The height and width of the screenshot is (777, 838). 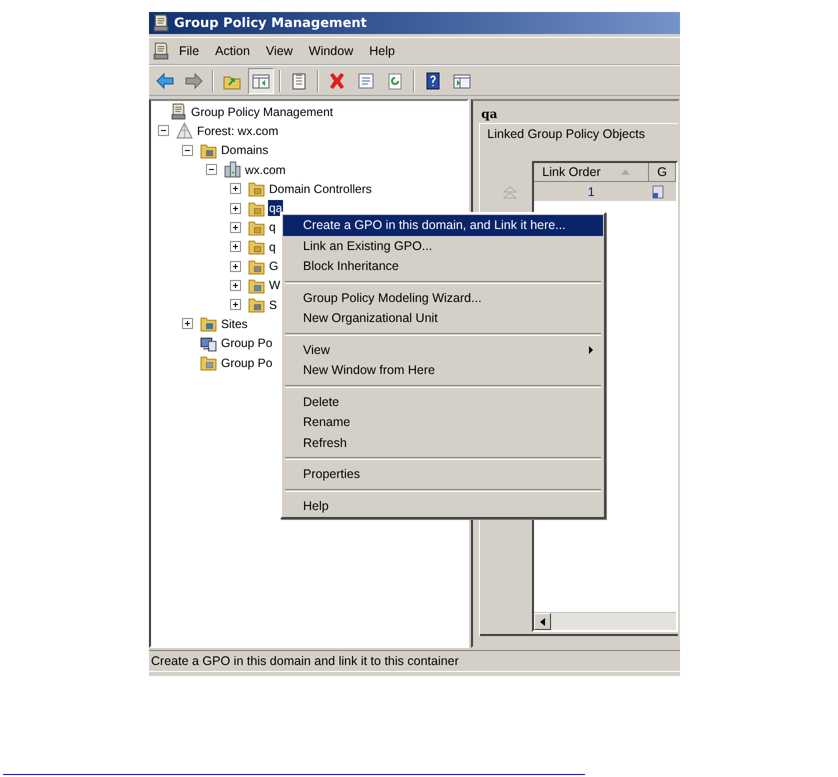 What do you see at coordinates (625, 172) in the screenshot?
I see `sort-arrow-icon` at bounding box center [625, 172].